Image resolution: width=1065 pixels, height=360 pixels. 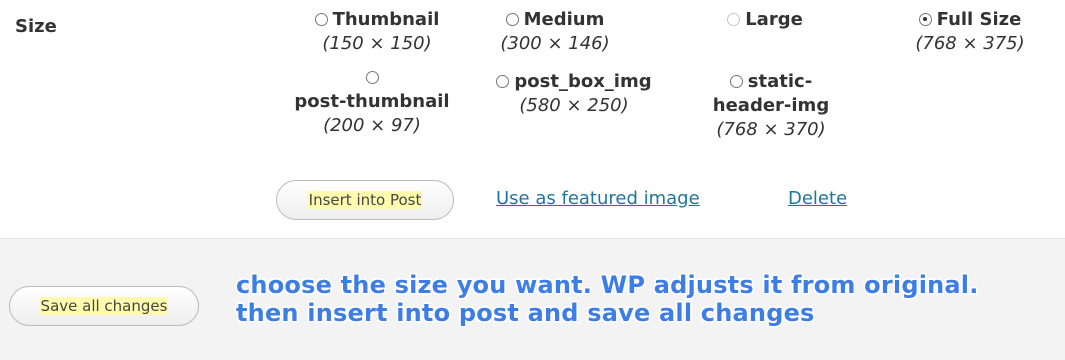 I want to click on size-option-large-name: Large, so click(x=765, y=20).